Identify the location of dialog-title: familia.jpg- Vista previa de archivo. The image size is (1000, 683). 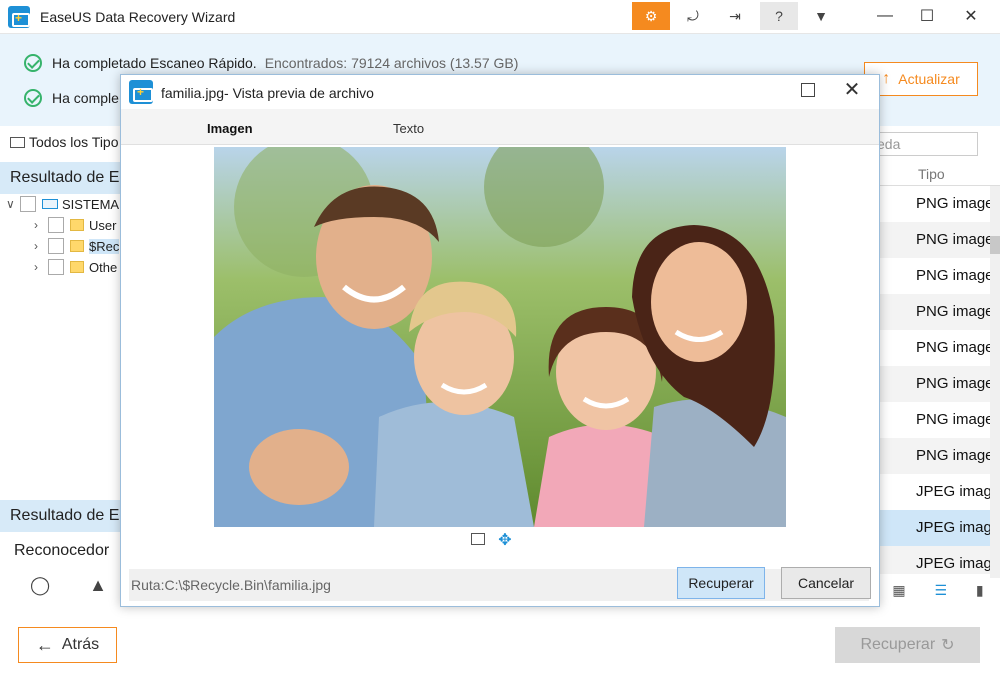
(267, 93).